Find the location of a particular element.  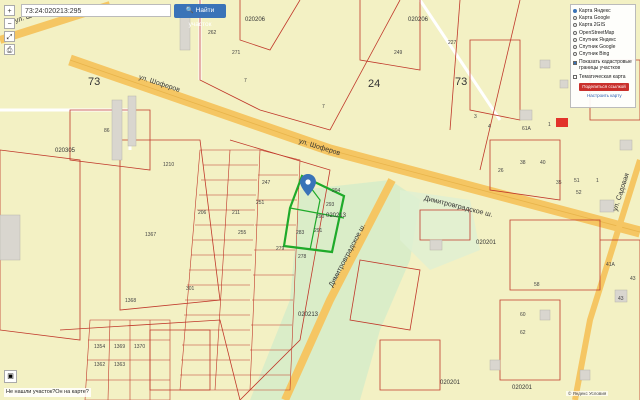

plot-number: 1368 is located at coordinates (131, 301).